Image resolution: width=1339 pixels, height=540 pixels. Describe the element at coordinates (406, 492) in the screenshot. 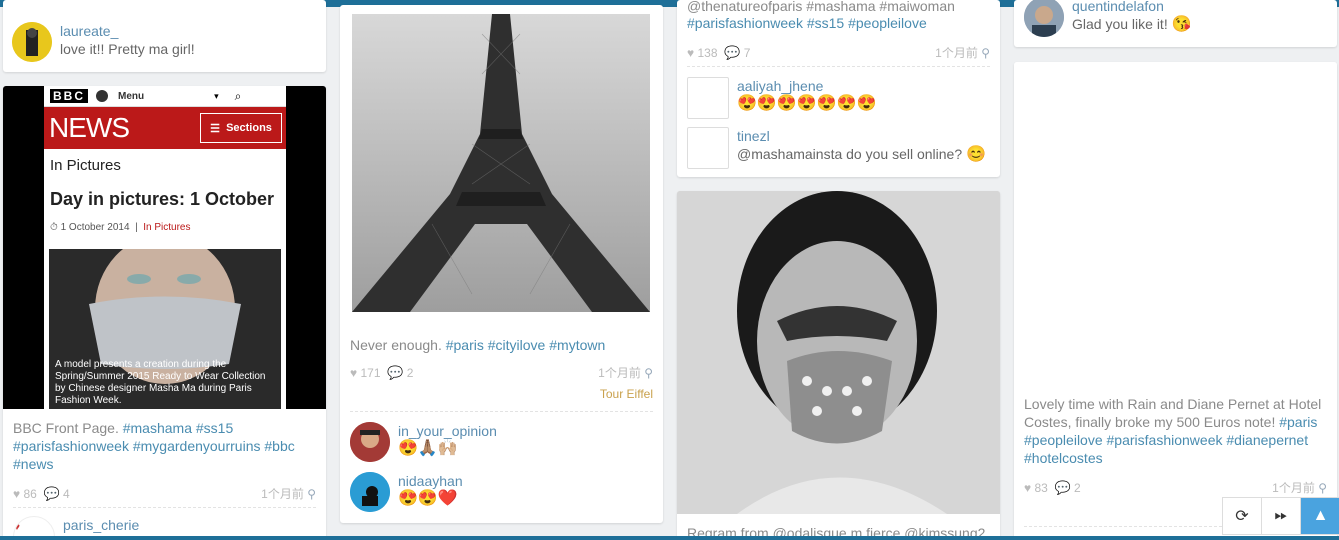

I see `comment: nidaayhan 😍😍❤️` at that location.